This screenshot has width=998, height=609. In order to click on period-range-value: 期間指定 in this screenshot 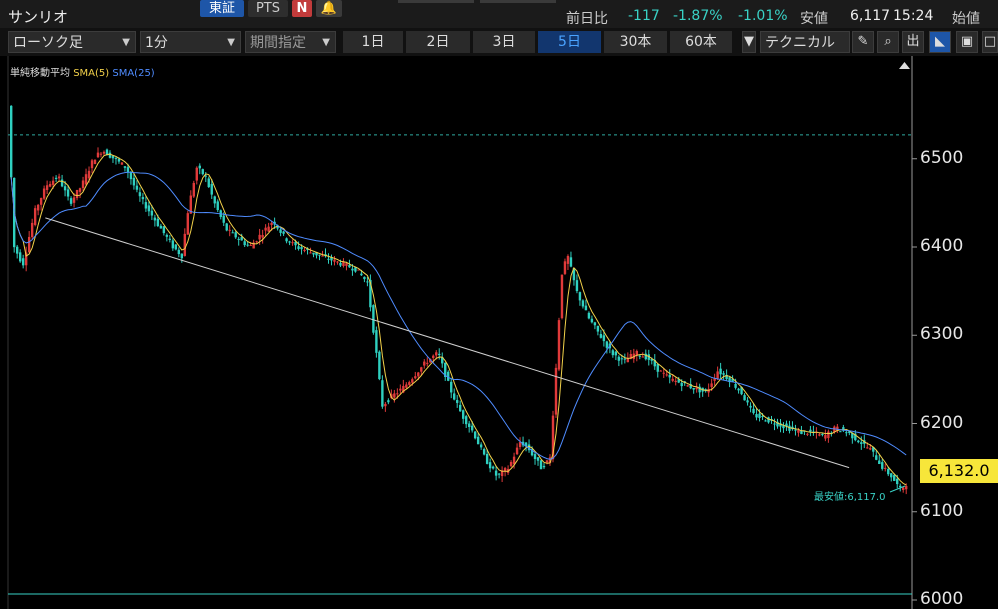, I will do `click(278, 43)`.